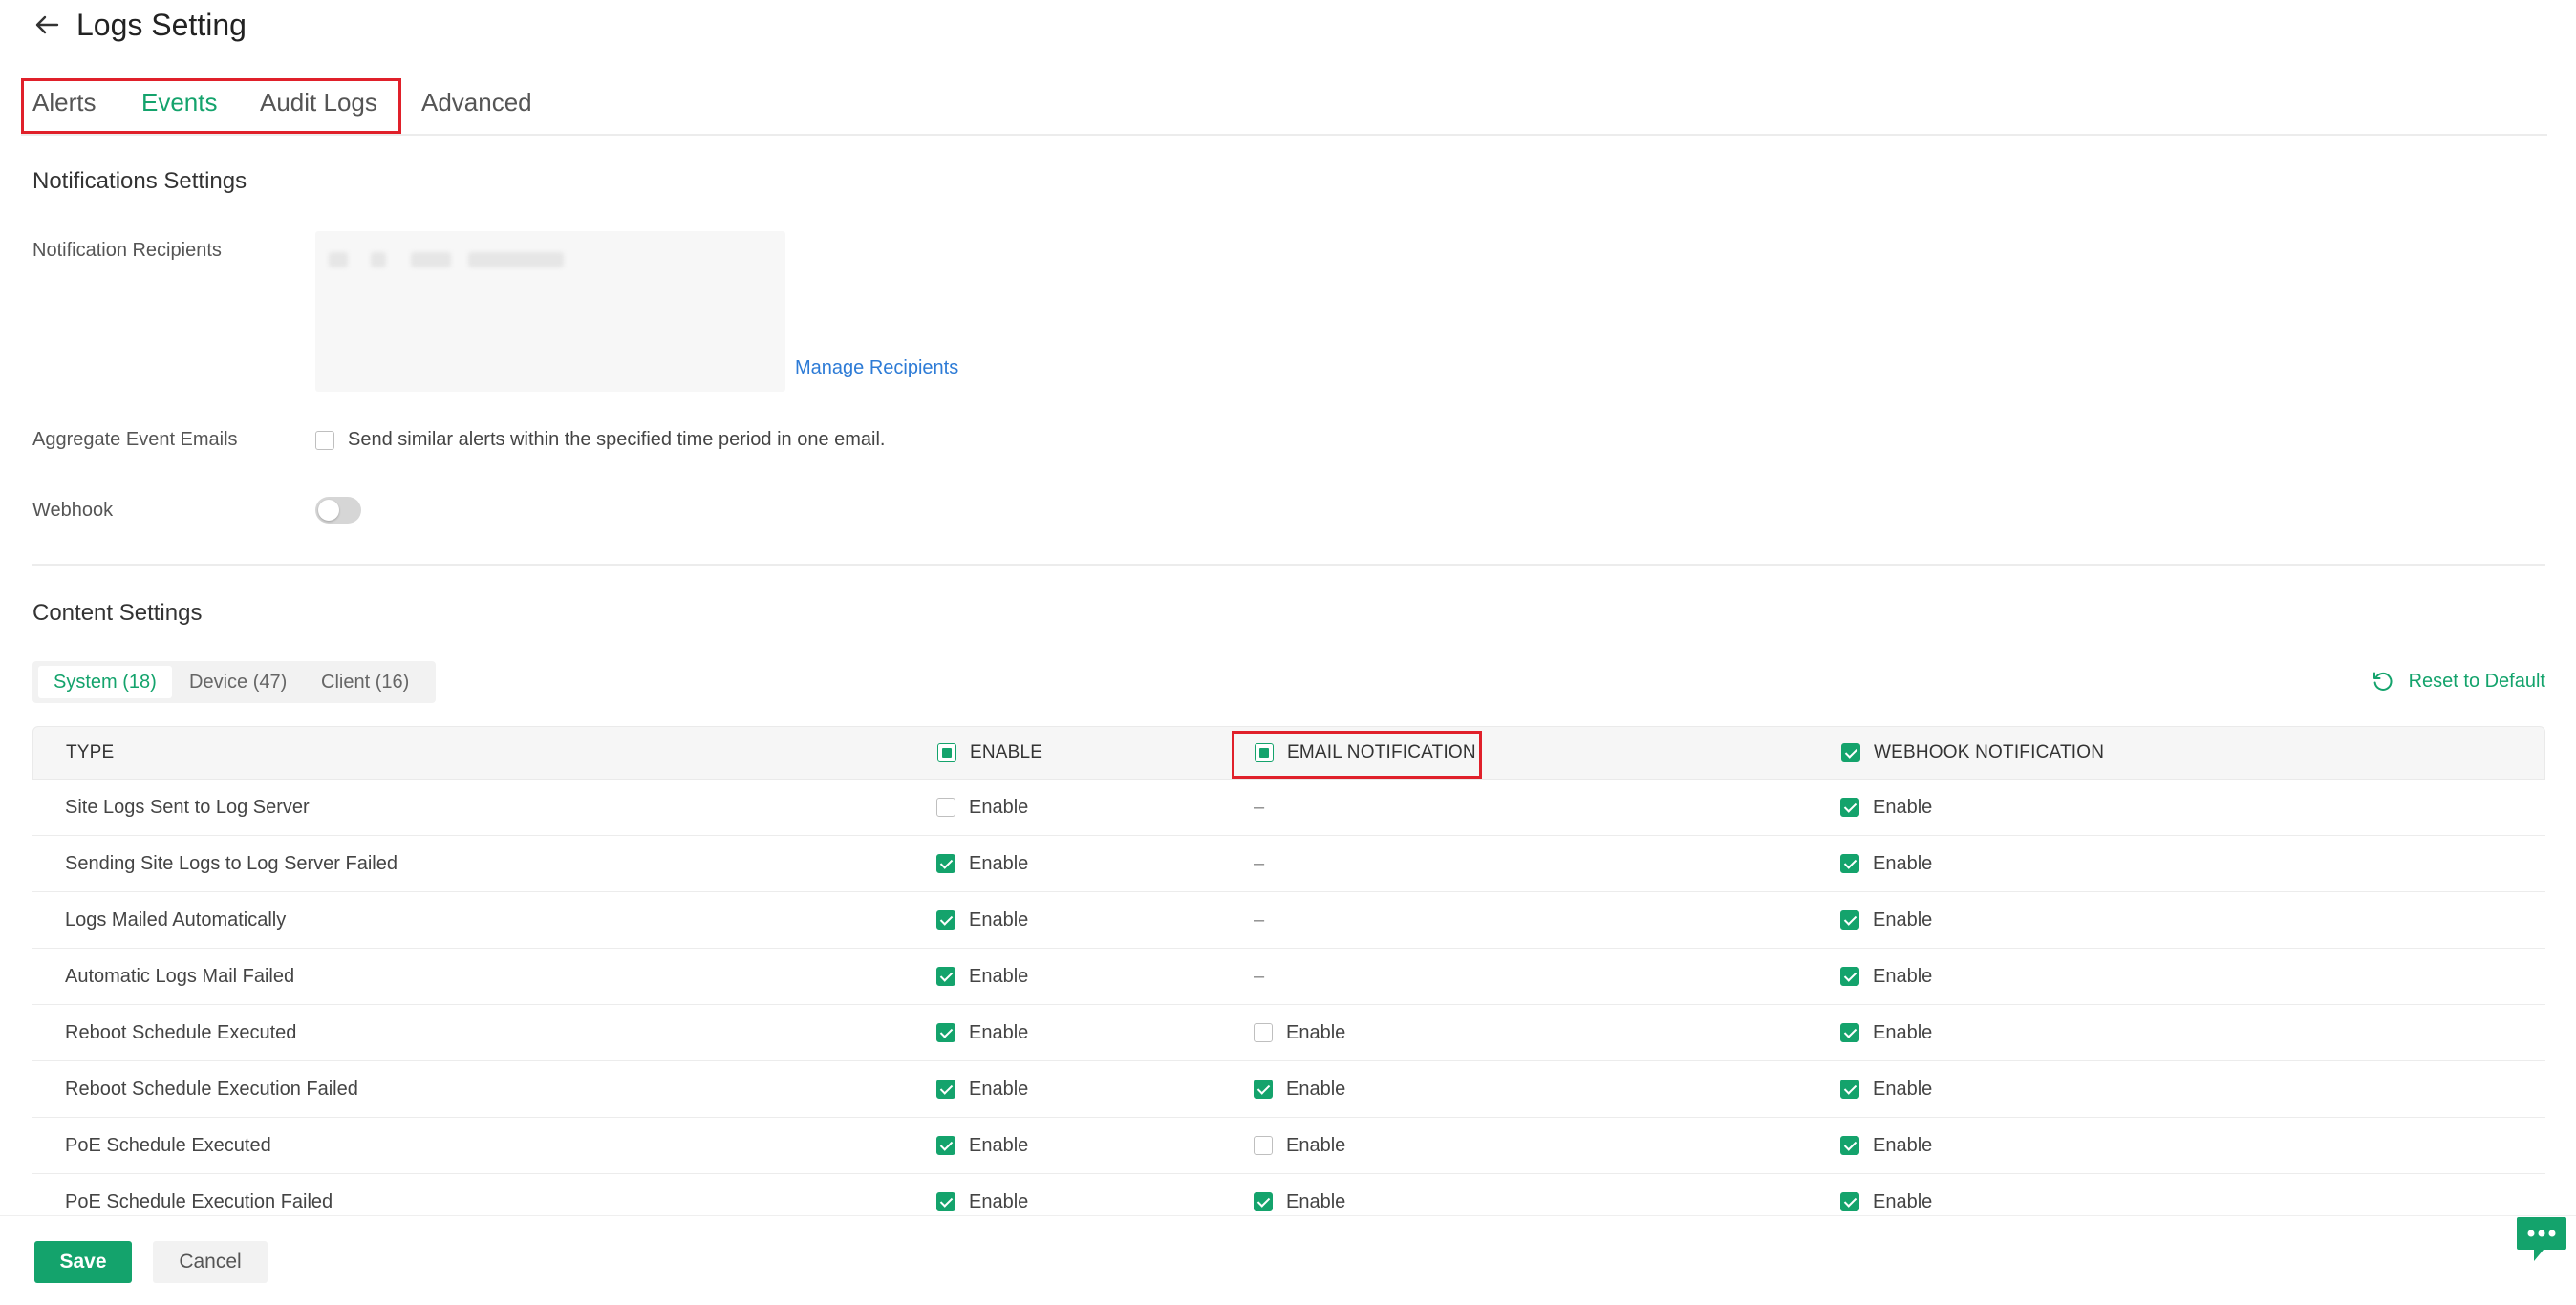 The width and height of the screenshot is (2576, 1305). I want to click on footer-bar: Save Cancel, so click(1288, 1260).